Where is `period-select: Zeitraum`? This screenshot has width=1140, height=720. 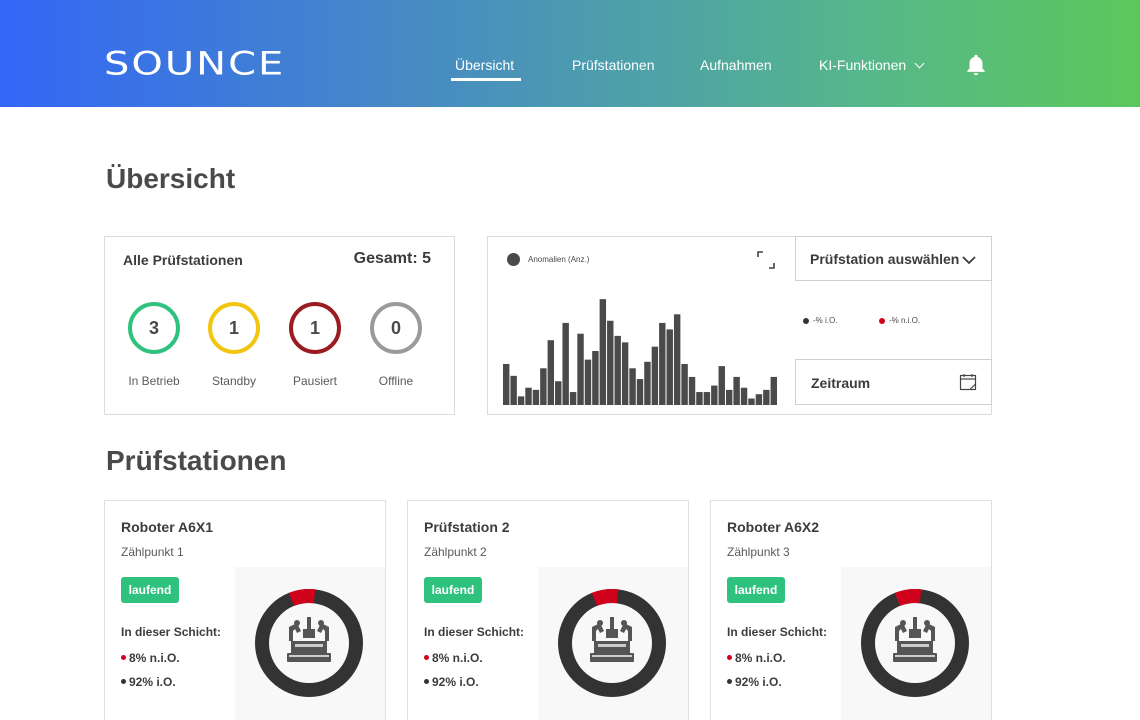
period-select: Zeitraum is located at coordinates (893, 382).